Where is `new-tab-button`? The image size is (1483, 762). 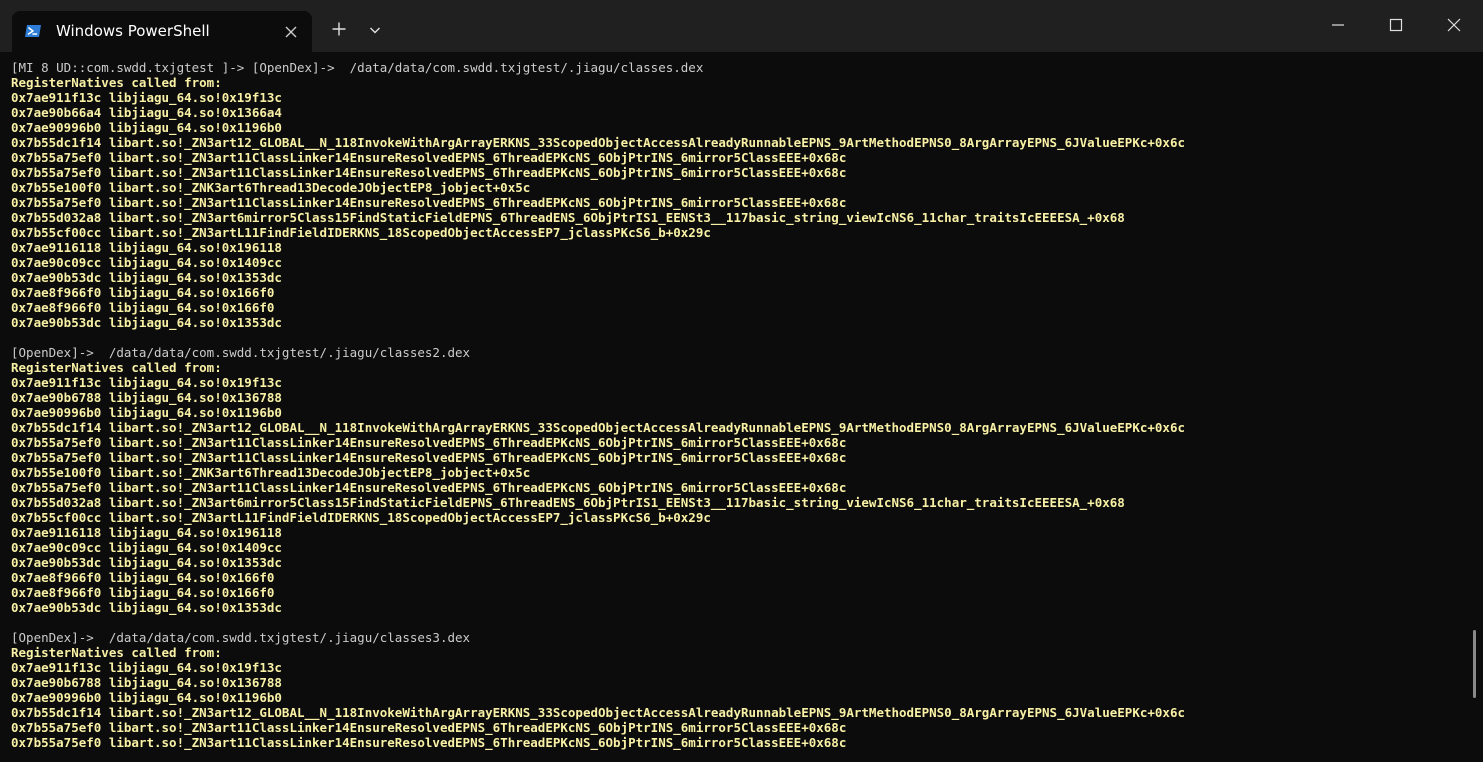 new-tab-button is located at coordinates (339, 31).